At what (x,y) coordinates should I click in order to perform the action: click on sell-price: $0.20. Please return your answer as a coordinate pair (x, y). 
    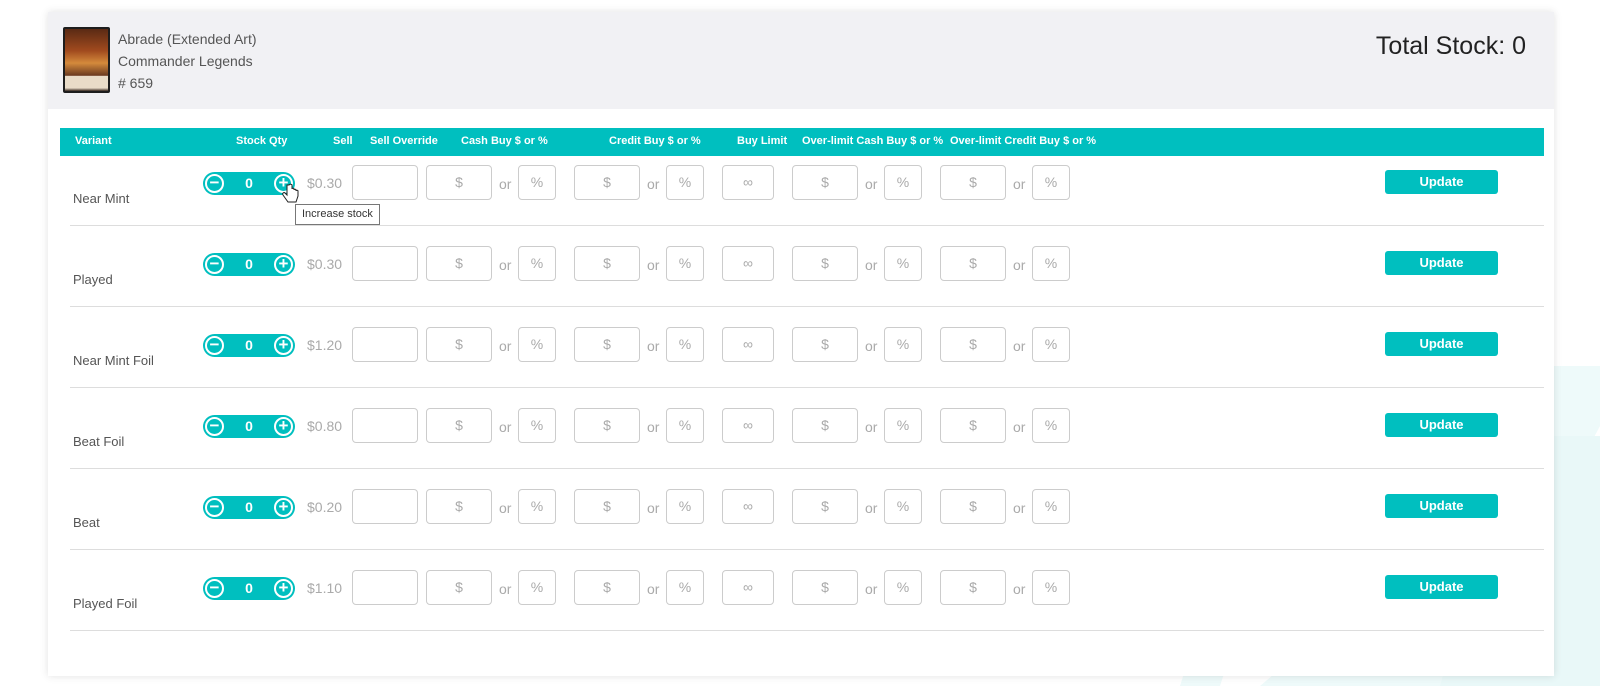
    Looking at the image, I should click on (325, 507).